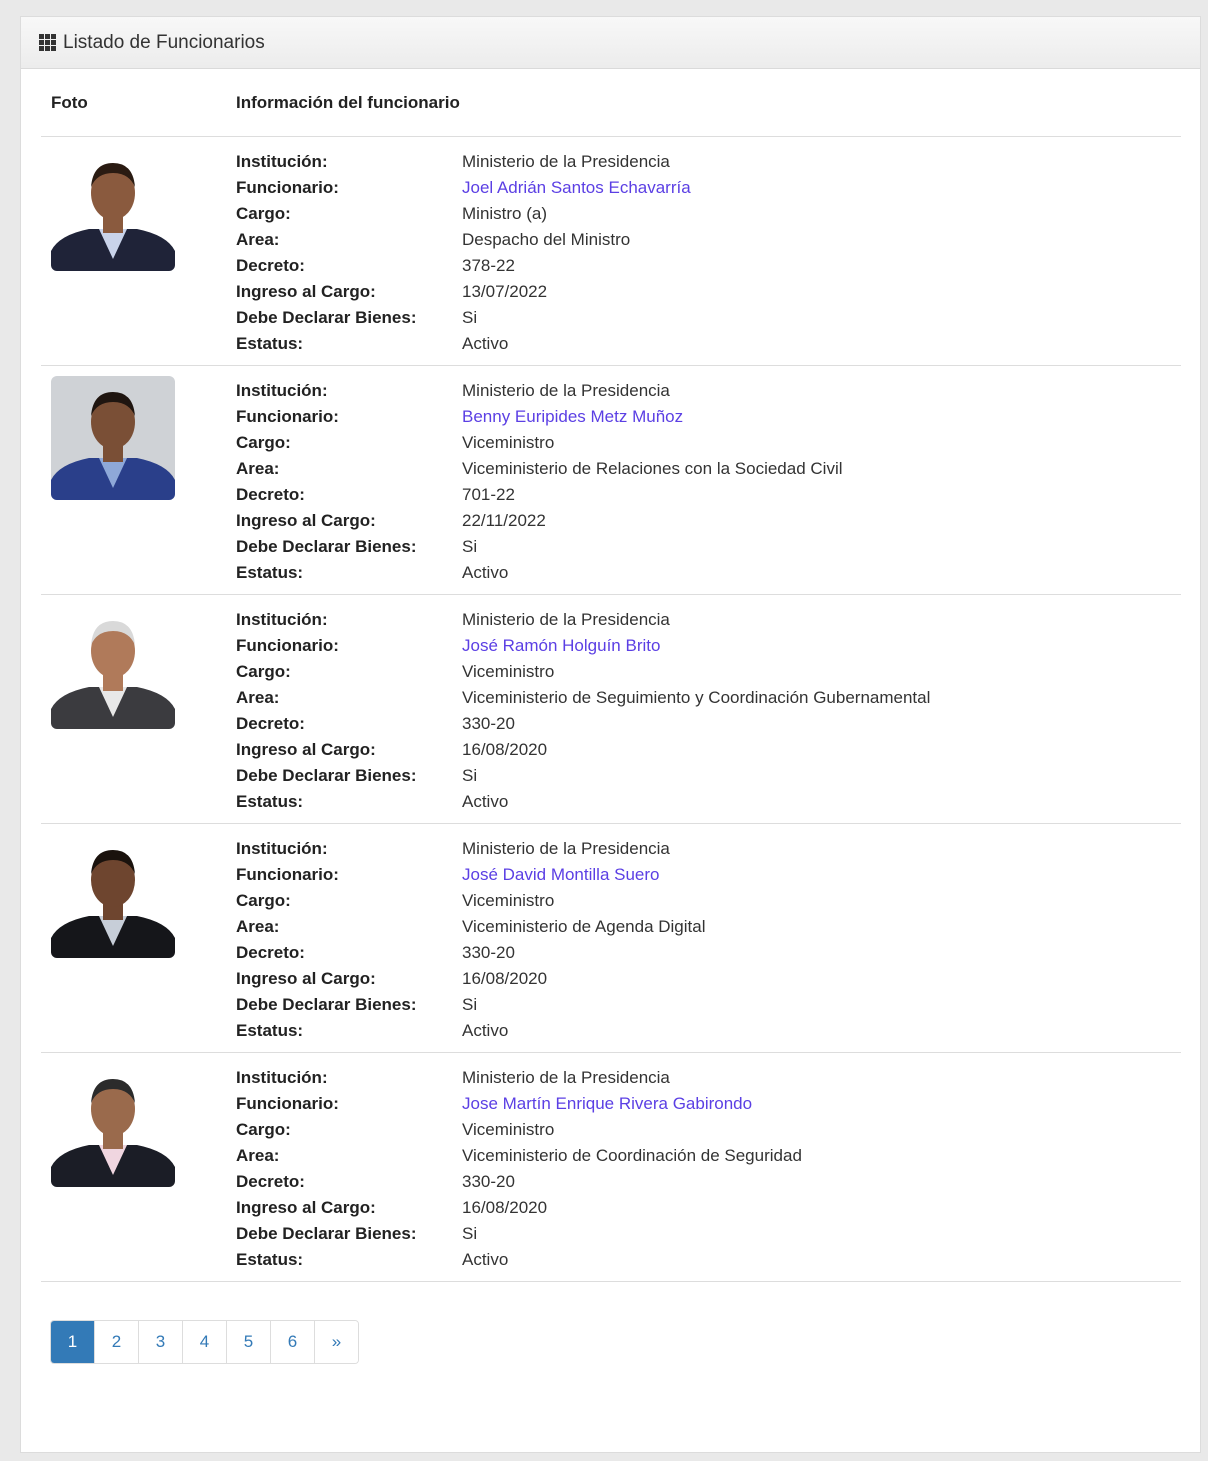 The width and height of the screenshot is (1208, 1461). What do you see at coordinates (546, 239) in the screenshot?
I see `value-area: Despacho del Ministro` at bounding box center [546, 239].